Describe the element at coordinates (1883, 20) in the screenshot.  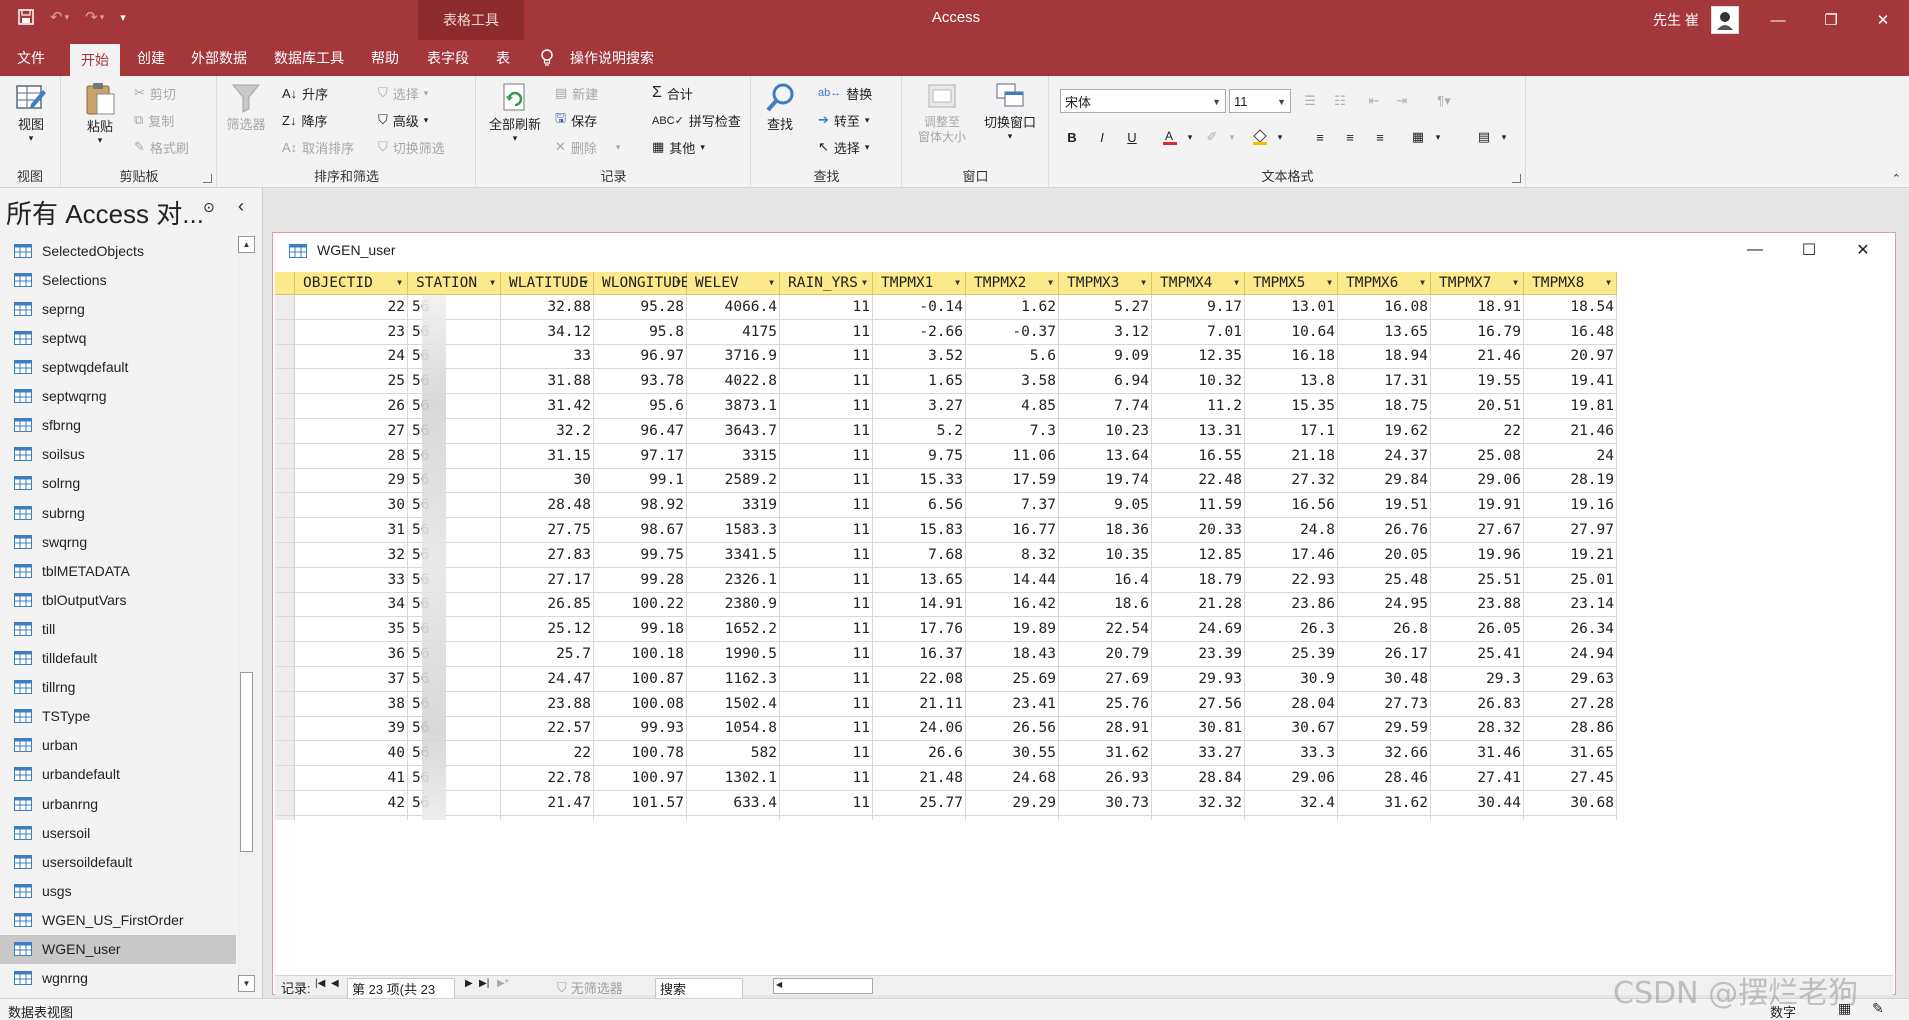
I see `close-button: ✕` at that location.